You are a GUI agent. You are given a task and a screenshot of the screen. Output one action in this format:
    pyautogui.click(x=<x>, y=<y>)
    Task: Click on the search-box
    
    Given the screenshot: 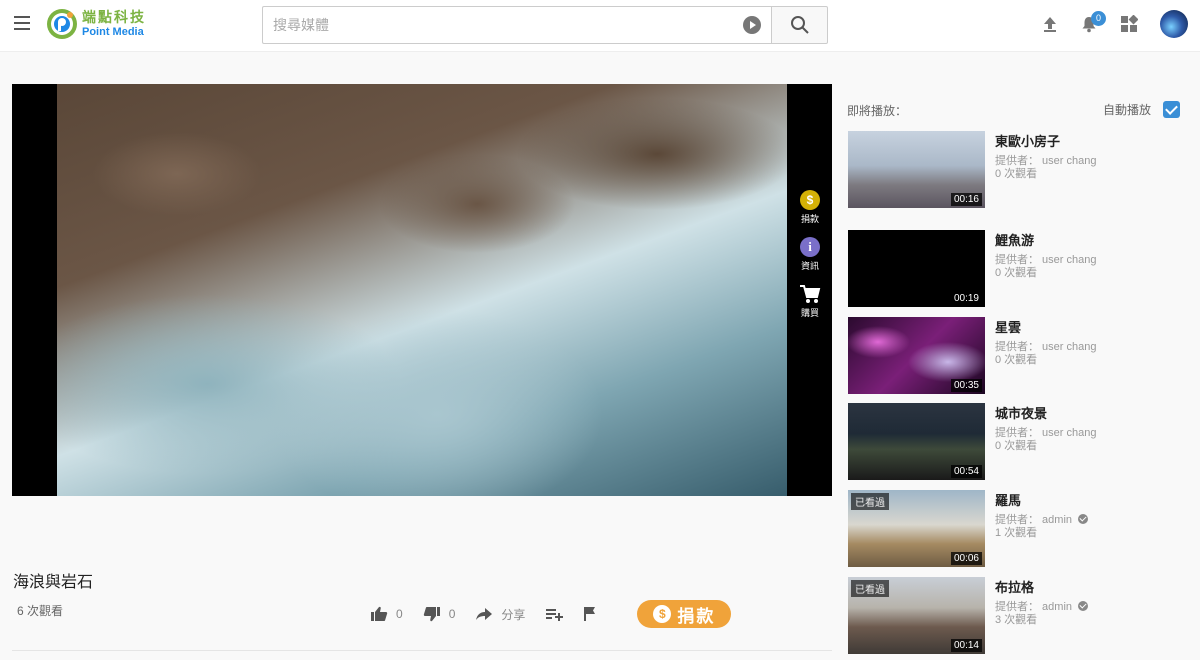 What is the action you would take?
    pyautogui.click(x=516, y=25)
    